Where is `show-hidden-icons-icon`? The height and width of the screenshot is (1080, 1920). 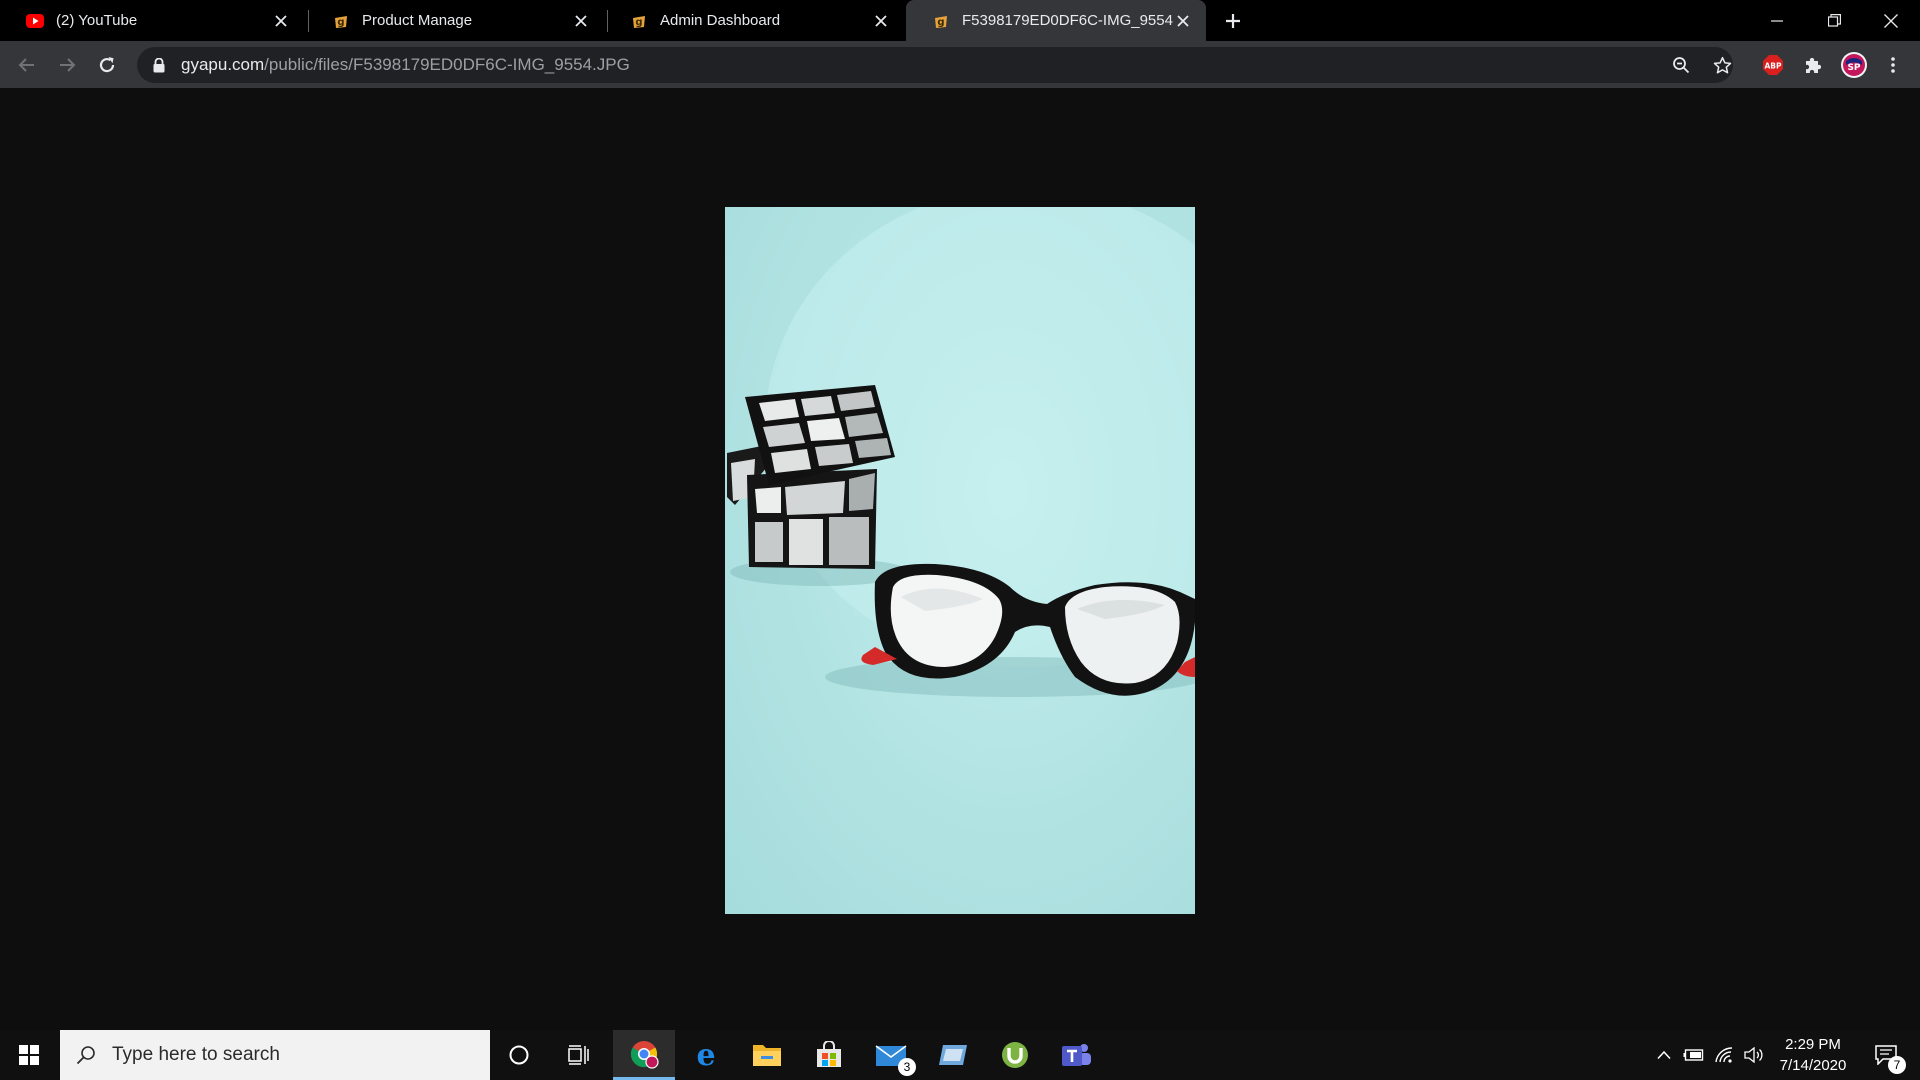
show-hidden-icons-icon is located at coordinates (1664, 1055).